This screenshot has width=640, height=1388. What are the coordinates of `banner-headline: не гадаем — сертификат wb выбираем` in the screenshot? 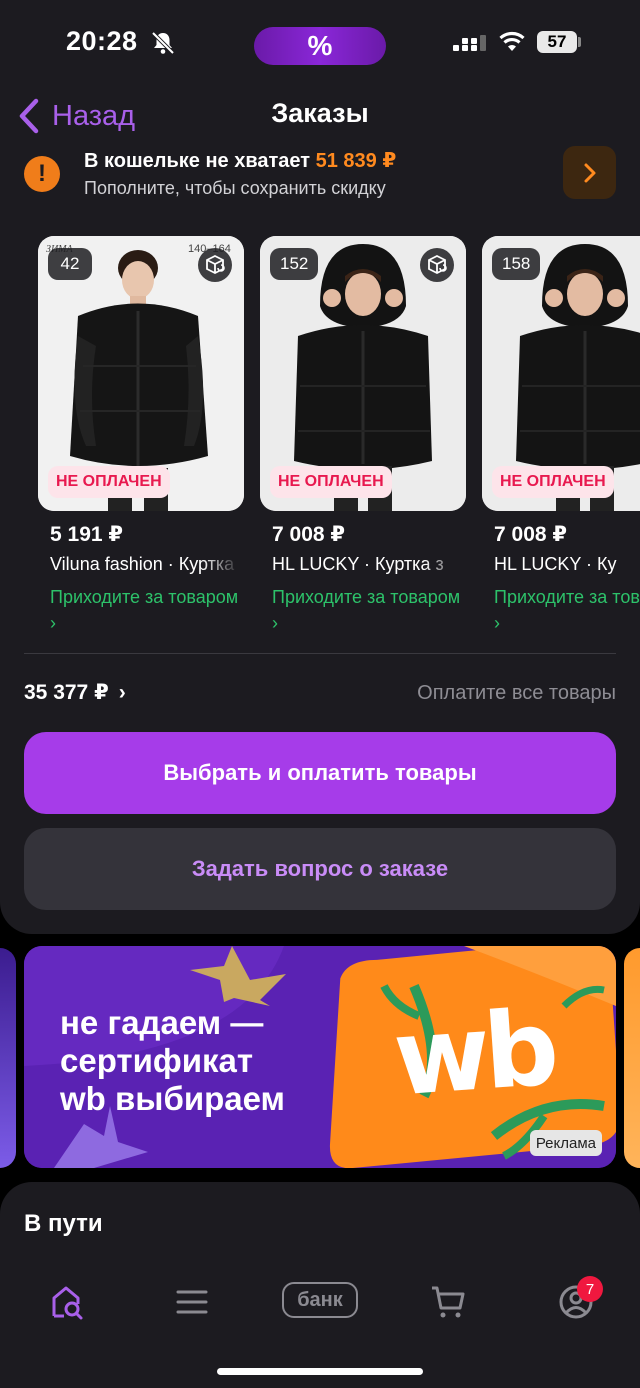 It's located at (172, 1060).